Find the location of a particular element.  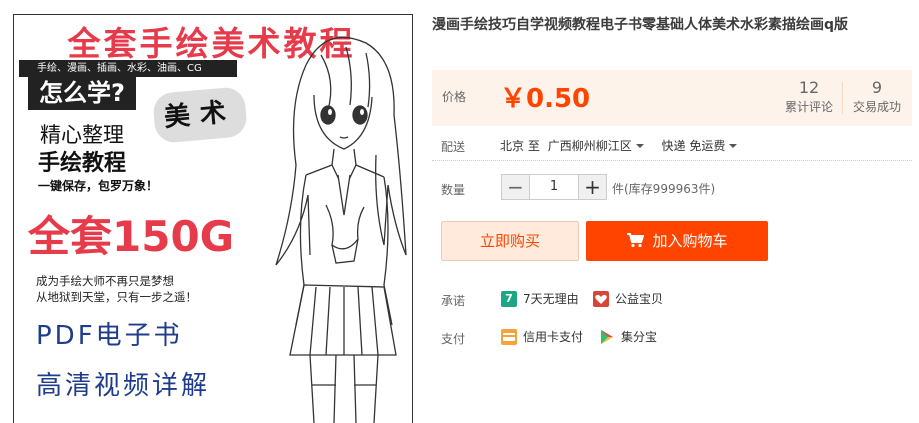

cart-icon is located at coordinates (636, 240).